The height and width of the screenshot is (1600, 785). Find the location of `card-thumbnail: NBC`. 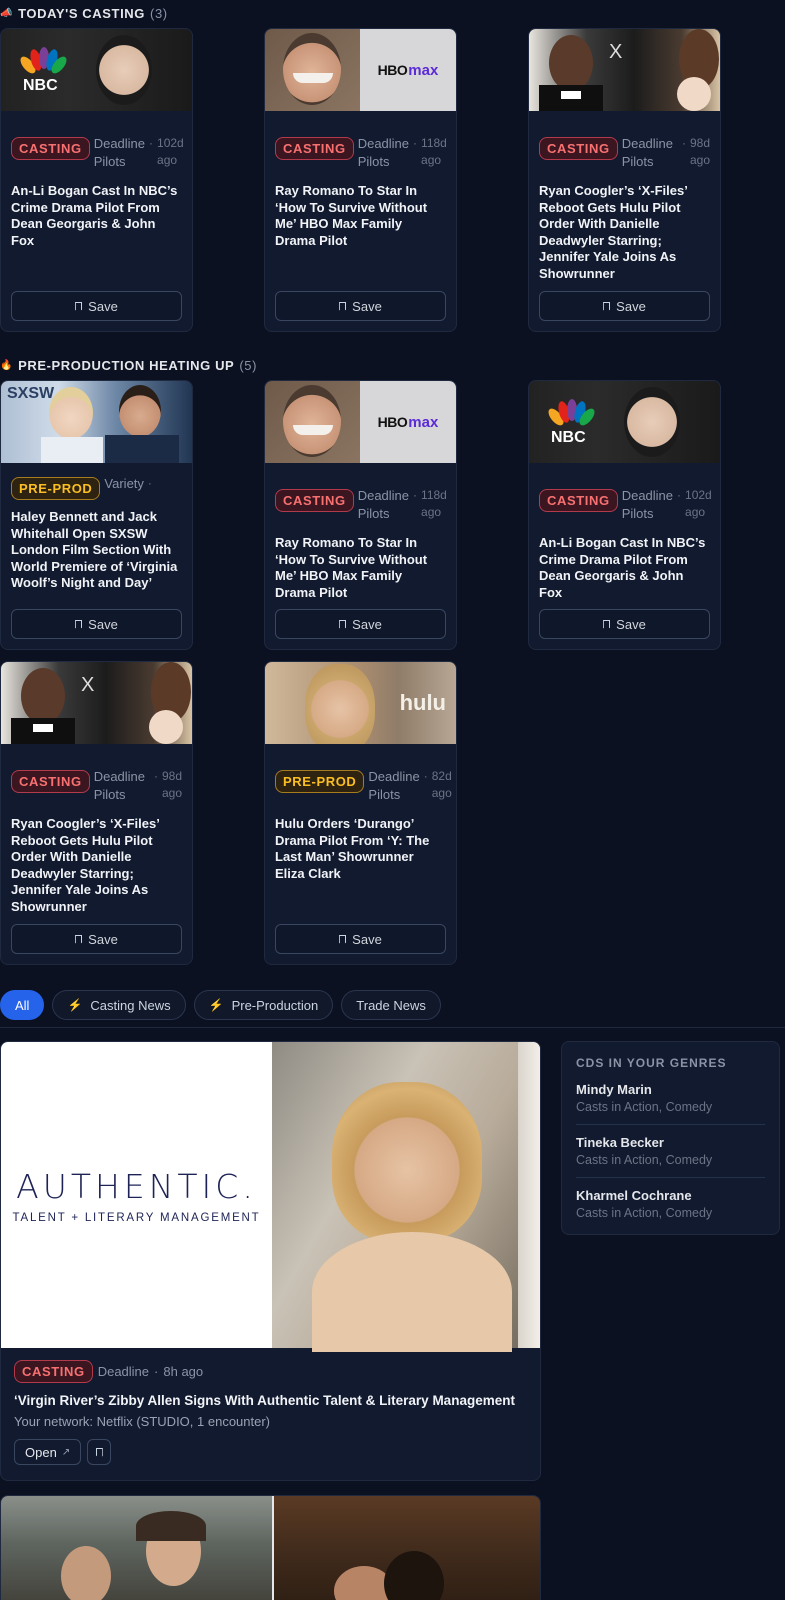

card-thumbnail: NBC is located at coordinates (624, 422).